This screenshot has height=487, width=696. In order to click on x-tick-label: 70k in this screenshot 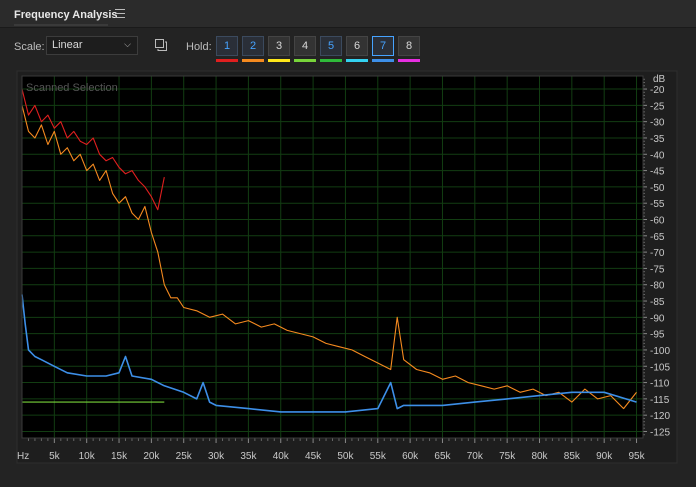, I will do `click(475, 456)`.